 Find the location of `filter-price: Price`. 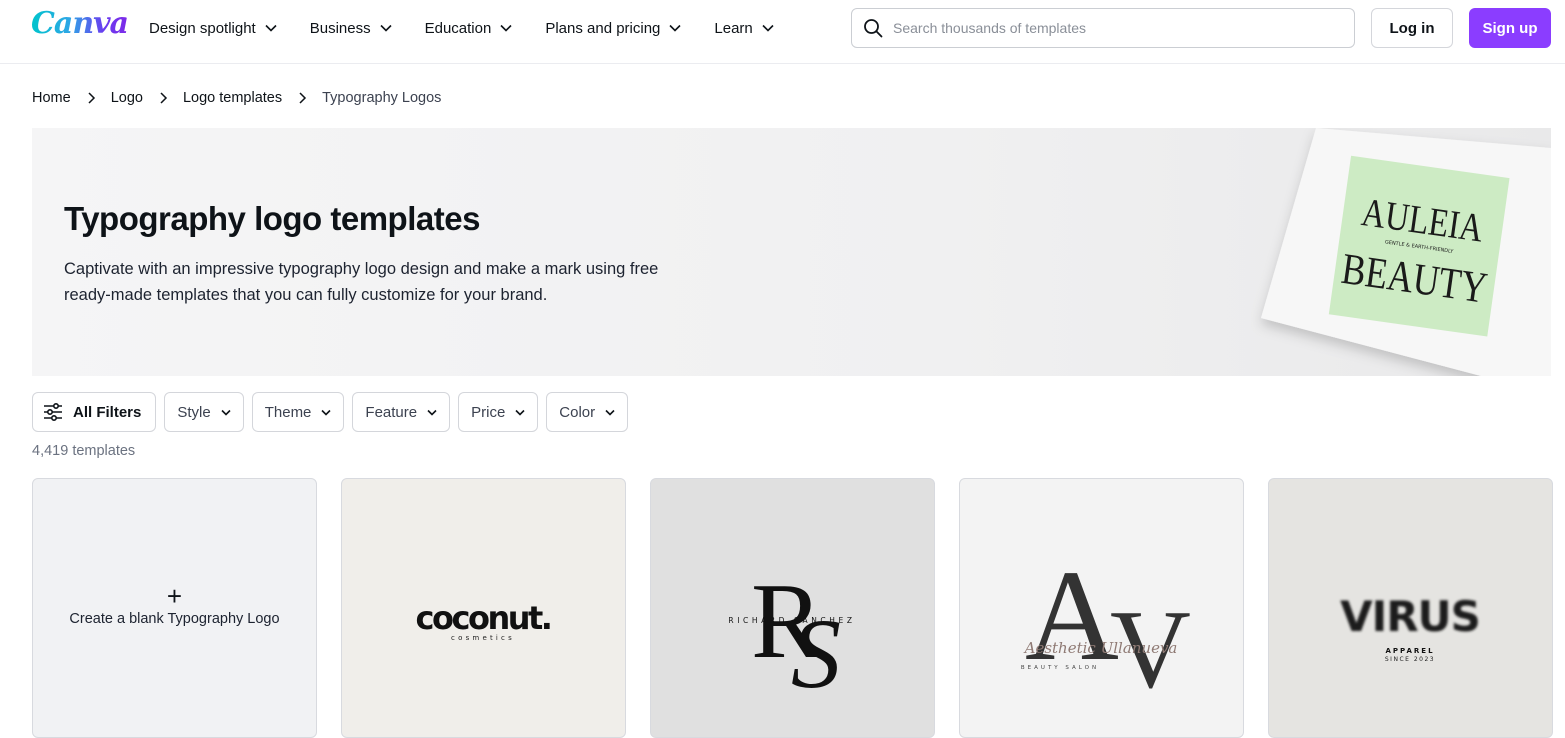

filter-price: Price is located at coordinates (498, 412).